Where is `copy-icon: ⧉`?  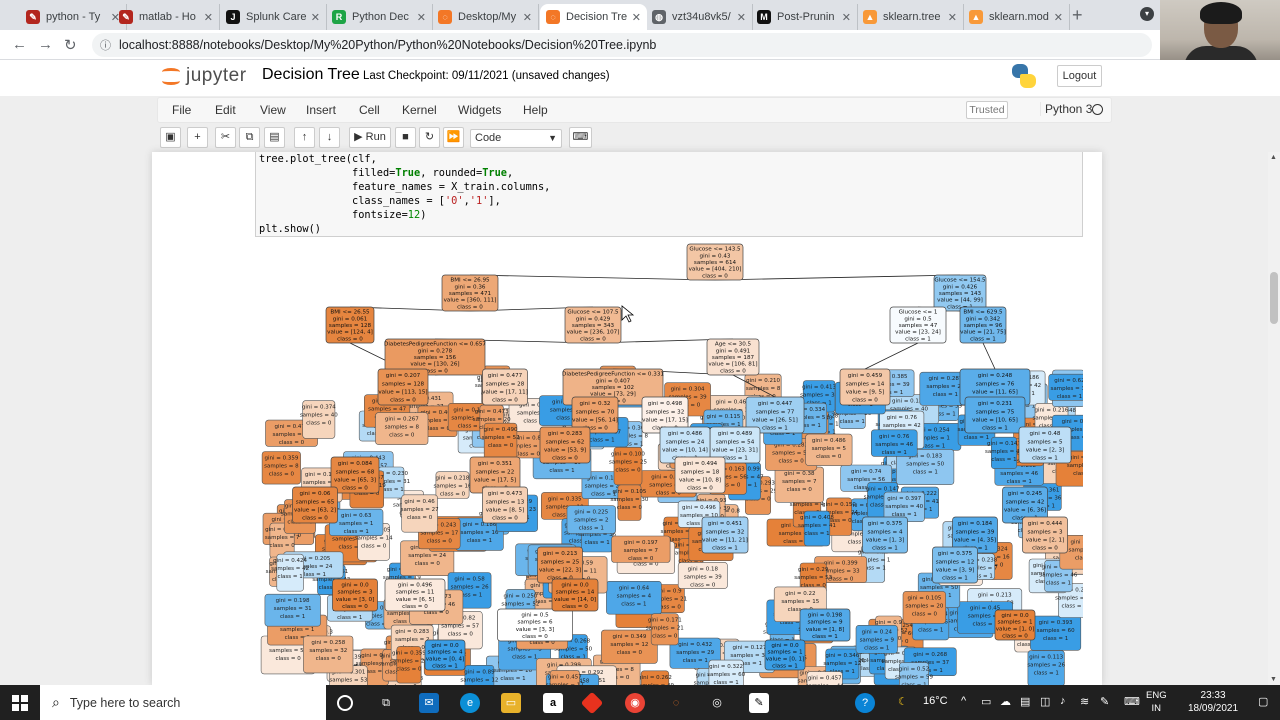
copy-icon: ⧉ is located at coordinates (249, 137).